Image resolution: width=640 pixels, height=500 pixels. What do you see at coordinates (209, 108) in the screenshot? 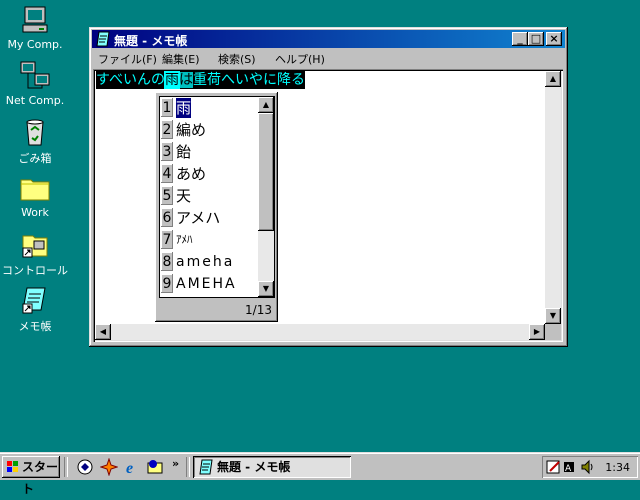
I see `candidate-item: 1 雨` at bounding box center [209, 108].